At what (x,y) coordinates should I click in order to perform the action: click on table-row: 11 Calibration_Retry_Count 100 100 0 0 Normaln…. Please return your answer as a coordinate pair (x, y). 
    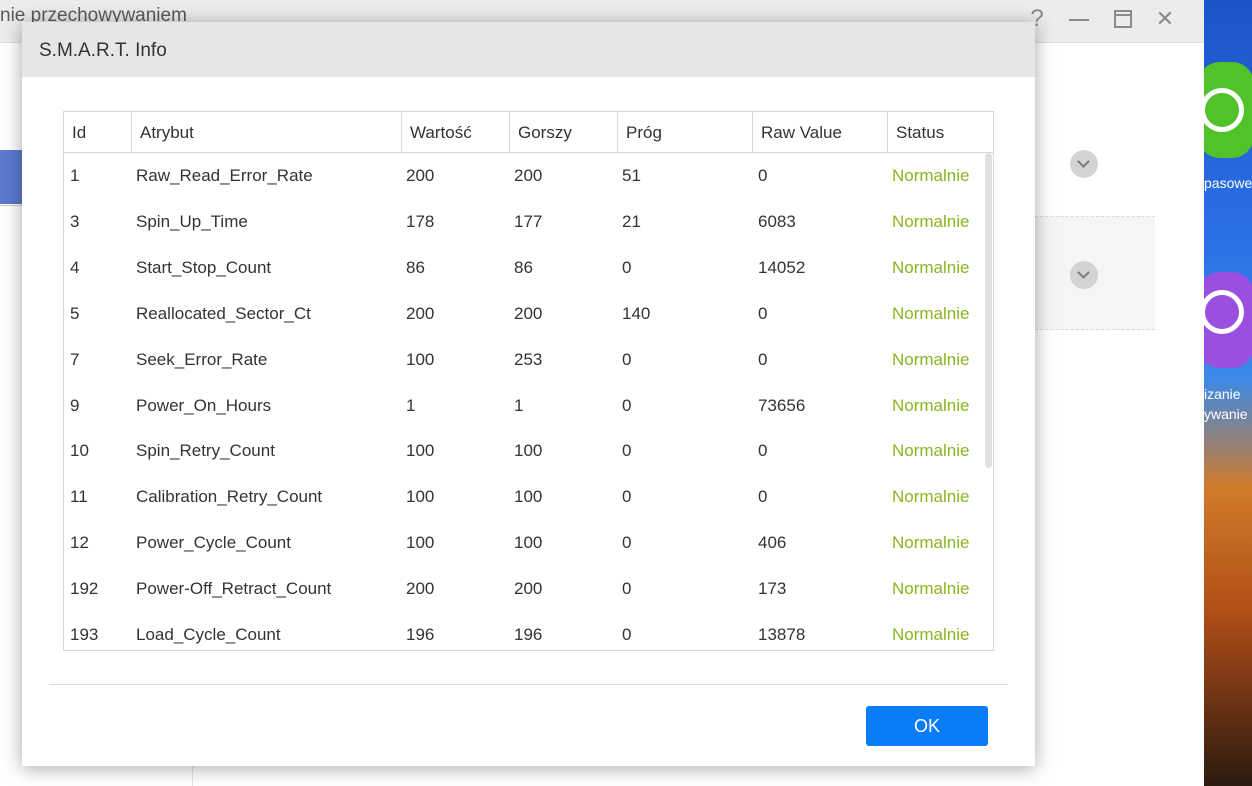
    Looking at the image, I should click on (528, 497).